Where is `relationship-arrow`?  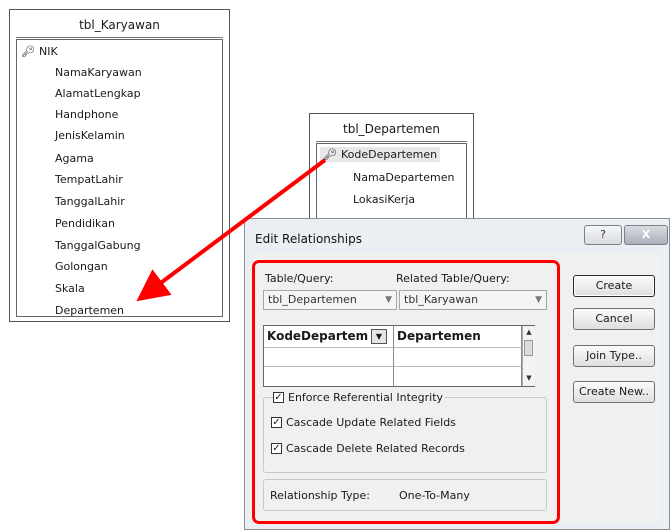
relationship-arrow is located at coordinates (231, 230).